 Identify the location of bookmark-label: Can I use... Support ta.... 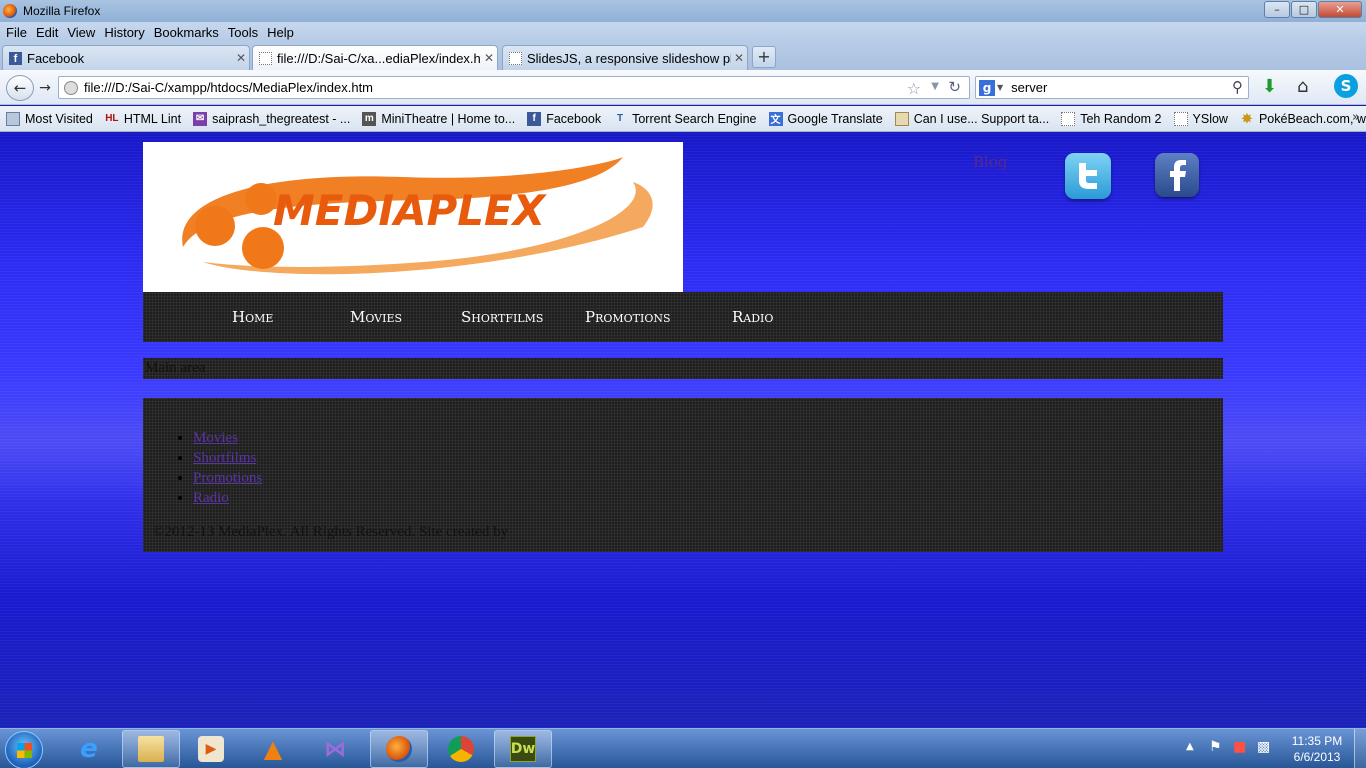
(981, 118).